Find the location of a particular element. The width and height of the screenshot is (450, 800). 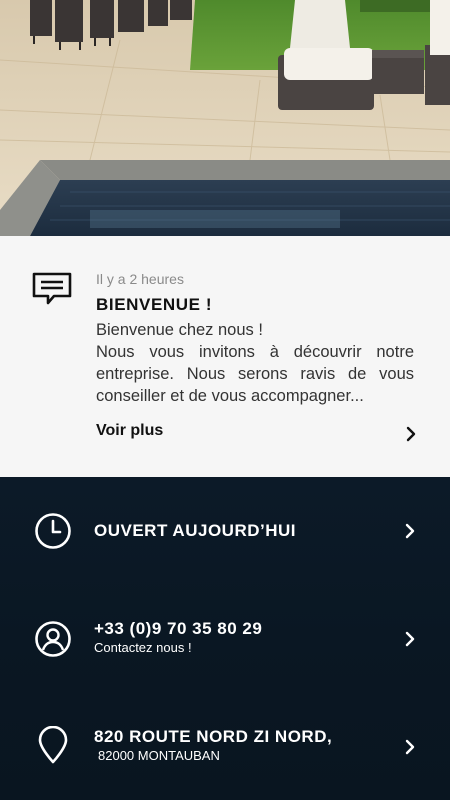

phone-row: +33 (0)9 70 35 80 29 Contactez nous ! is located at coordinates (225, 639).